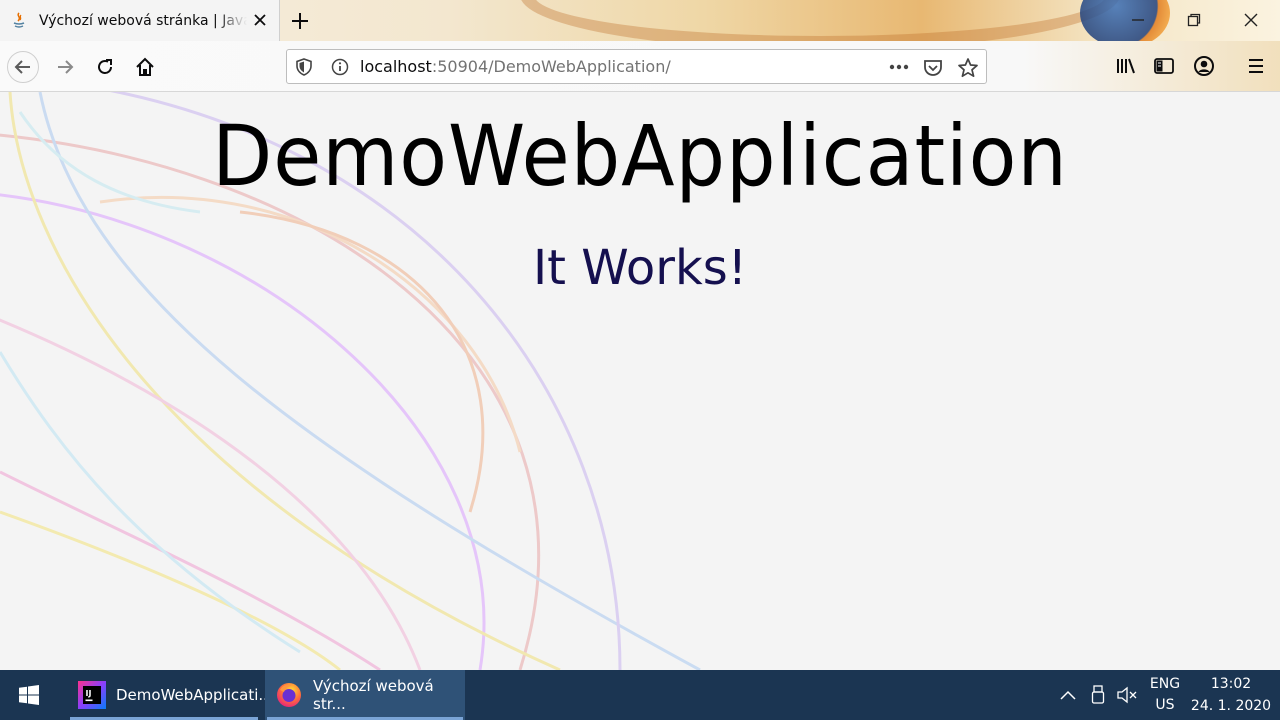 This screenshot has height=720, width=1280. I want to click on star-icon, so click(968, 68).